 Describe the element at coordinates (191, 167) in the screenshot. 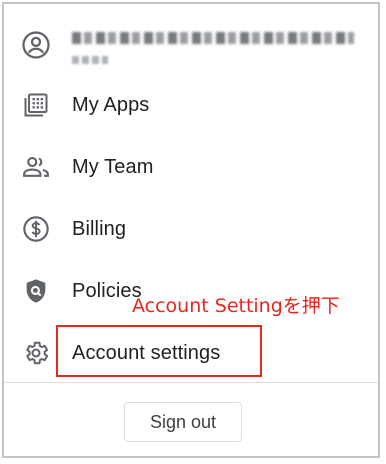

I see `menu-item-my-team: My Team` at that location.